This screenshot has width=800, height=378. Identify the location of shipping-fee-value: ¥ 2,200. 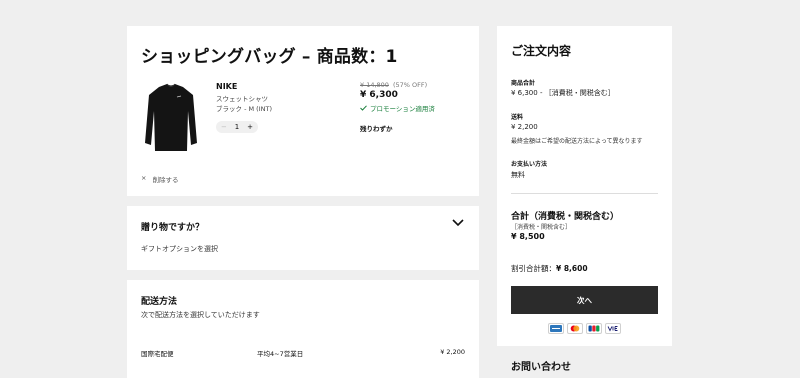
(524, 127).